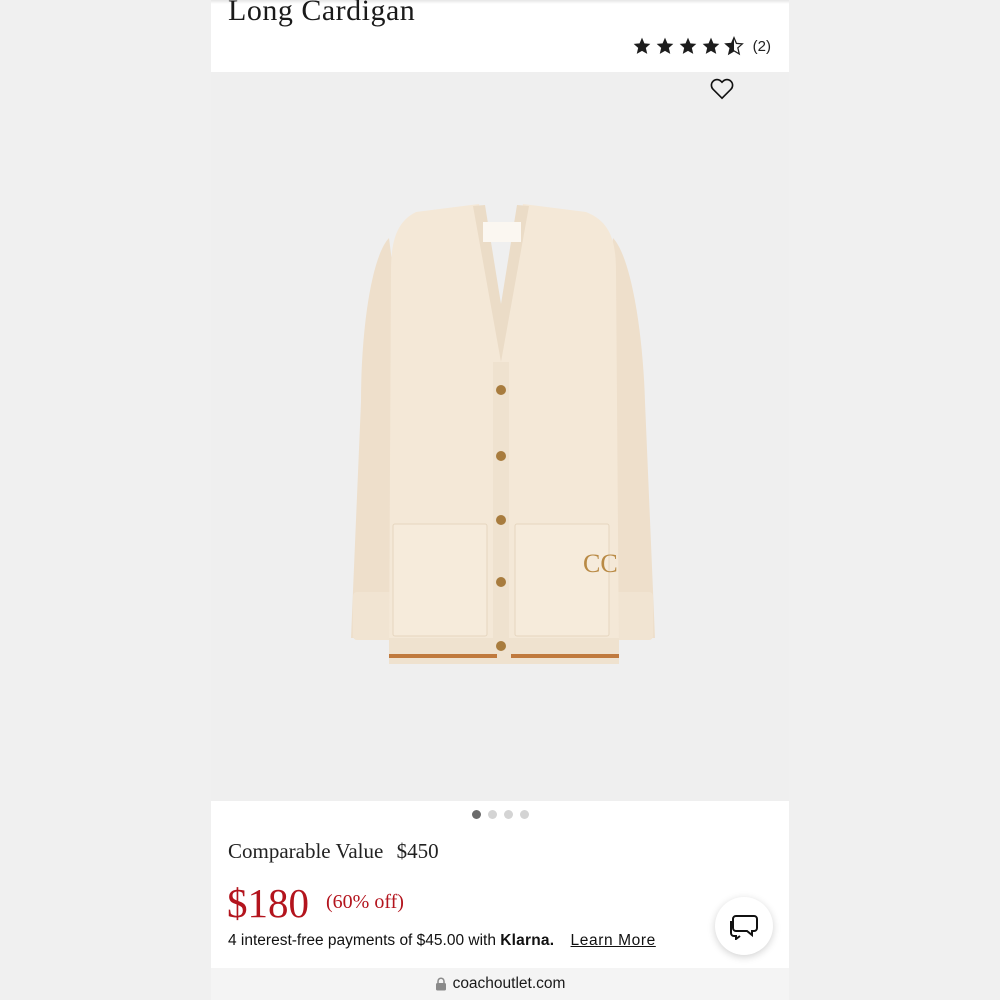  Describe the element at coordinates (501, 512) in the screenshot. I see `placket` at that location.